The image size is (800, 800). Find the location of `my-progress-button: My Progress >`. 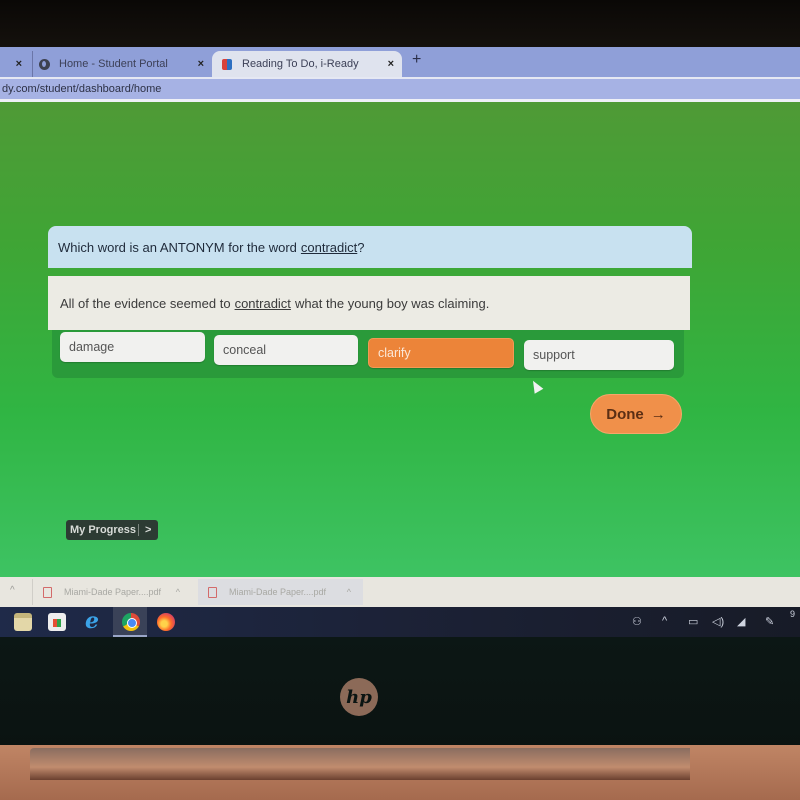

my-progress-button: My Progress > is located at coordinates (112, 530).